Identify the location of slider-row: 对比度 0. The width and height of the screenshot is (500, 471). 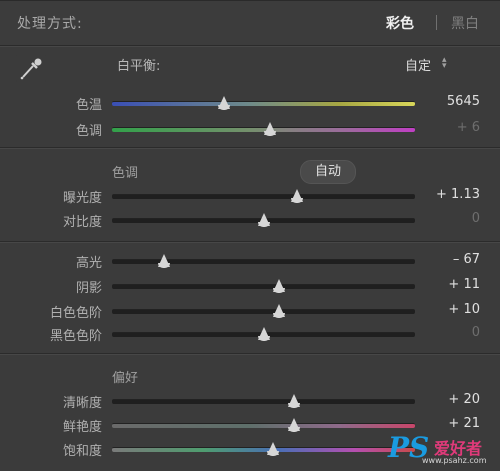
(250, 220).